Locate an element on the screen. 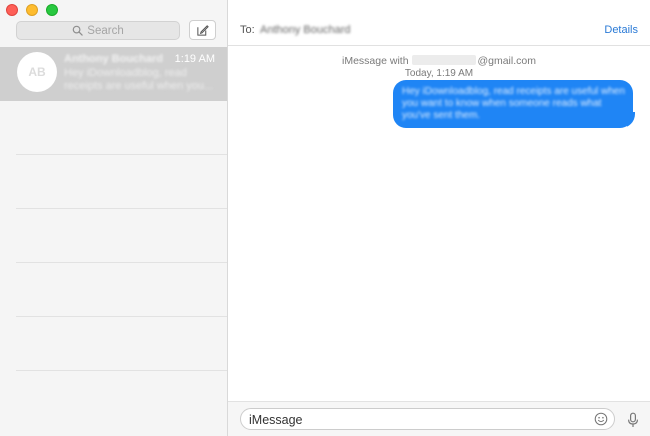 This screenshot has height=436, width=650. search-field: Search is located at coordinates (98, 30).